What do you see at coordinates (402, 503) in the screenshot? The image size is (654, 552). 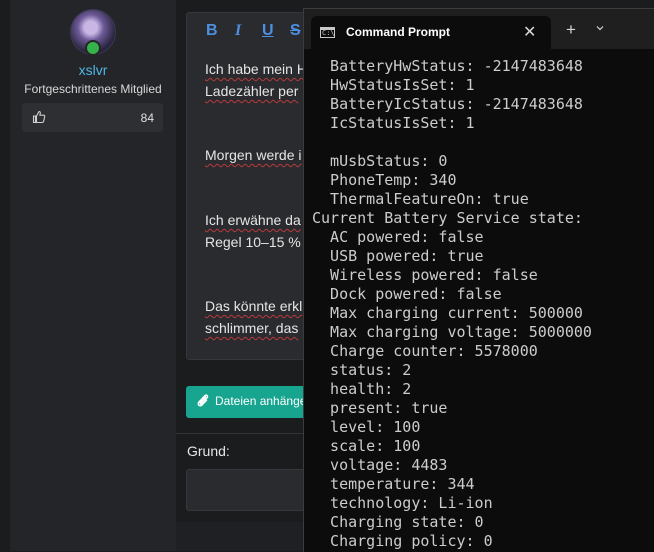 I see `terminal-output-line: technology: Li-ion` at bounding box center [402, 503].